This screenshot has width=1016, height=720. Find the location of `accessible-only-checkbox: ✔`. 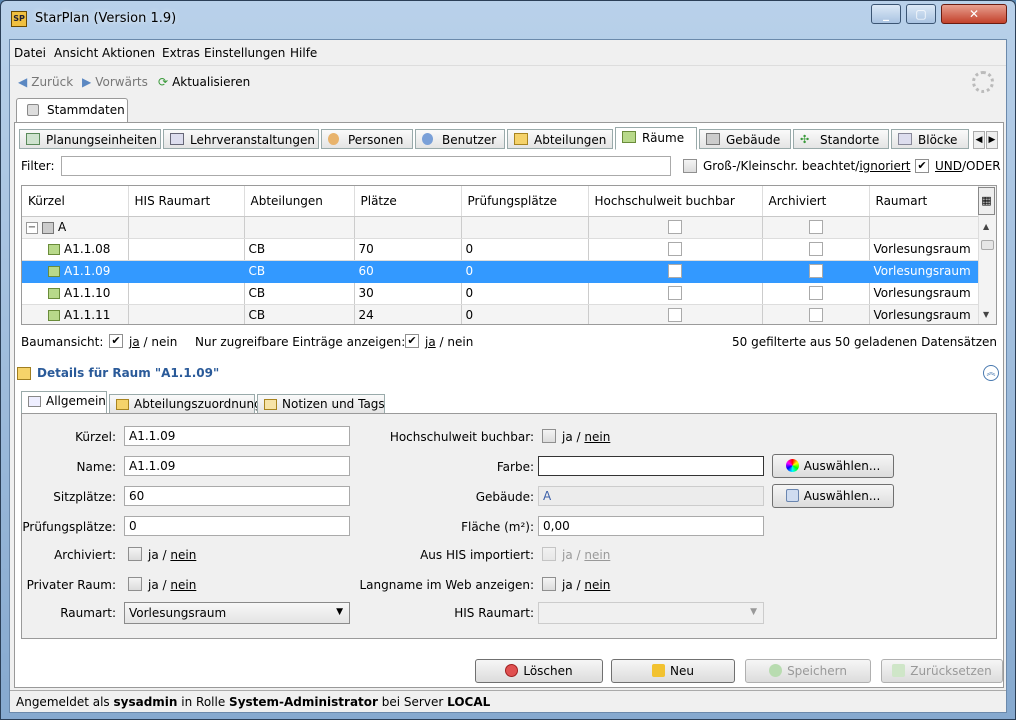

accessible-only-checkbox: ✔ is located at coordinates (412, 341).